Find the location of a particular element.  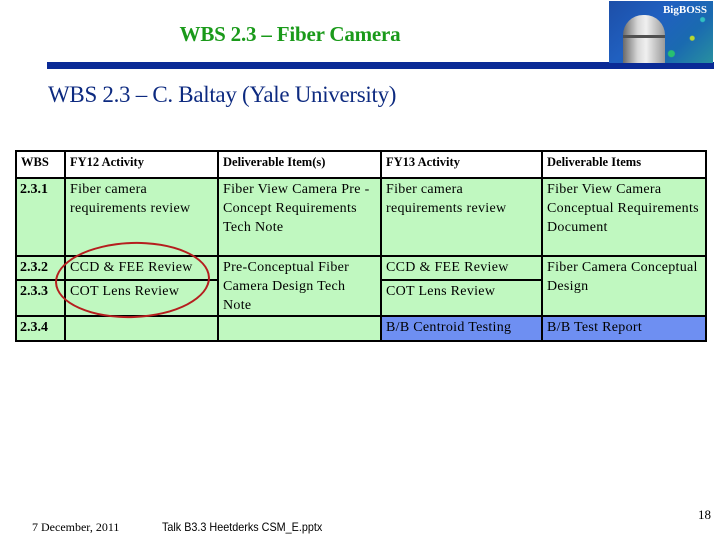

footer-date: 7 December, 2011 is located at coordinates (76, 527).